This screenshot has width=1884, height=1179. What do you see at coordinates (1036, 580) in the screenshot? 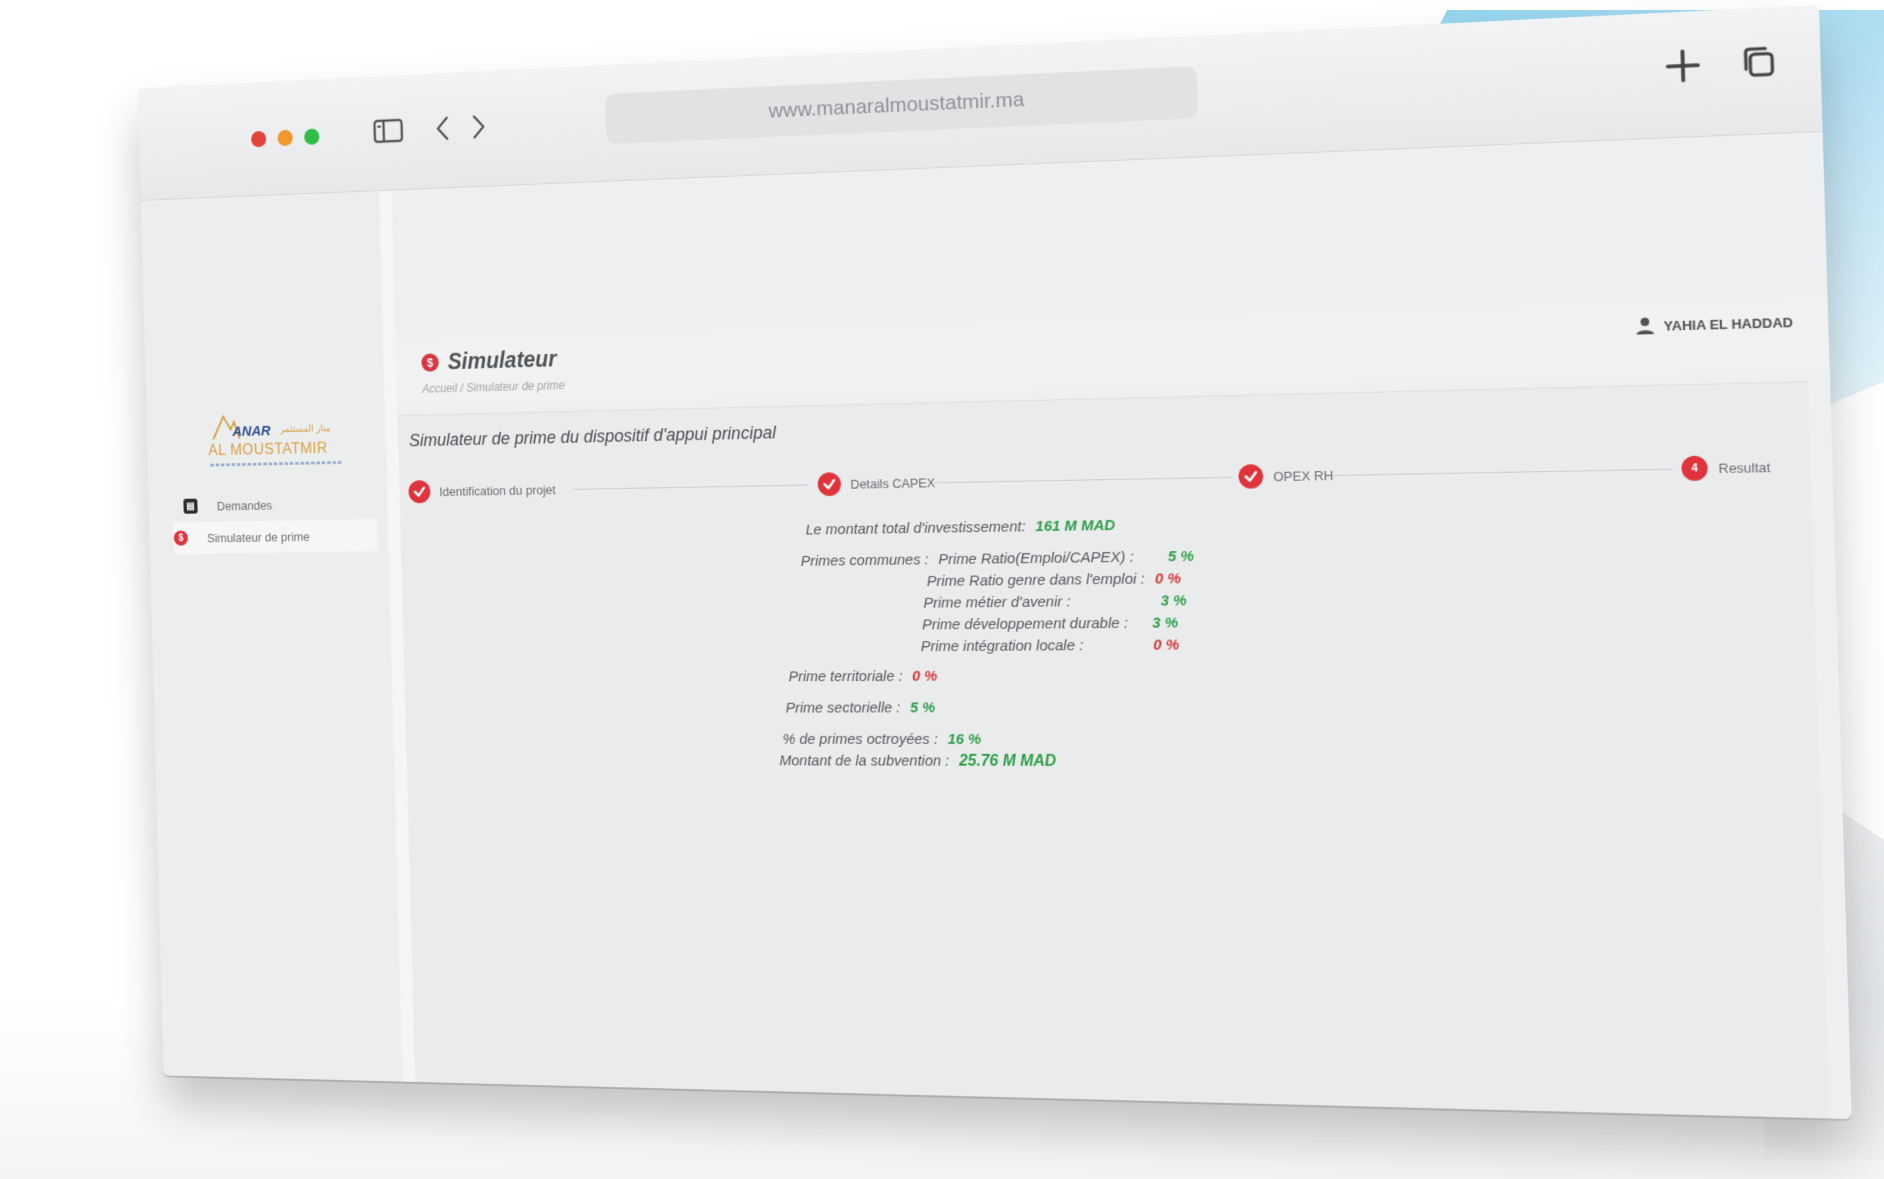
I see `prime-label: Prime Ratio genre dans l'emploi :` at bounding box center [1036, 580].